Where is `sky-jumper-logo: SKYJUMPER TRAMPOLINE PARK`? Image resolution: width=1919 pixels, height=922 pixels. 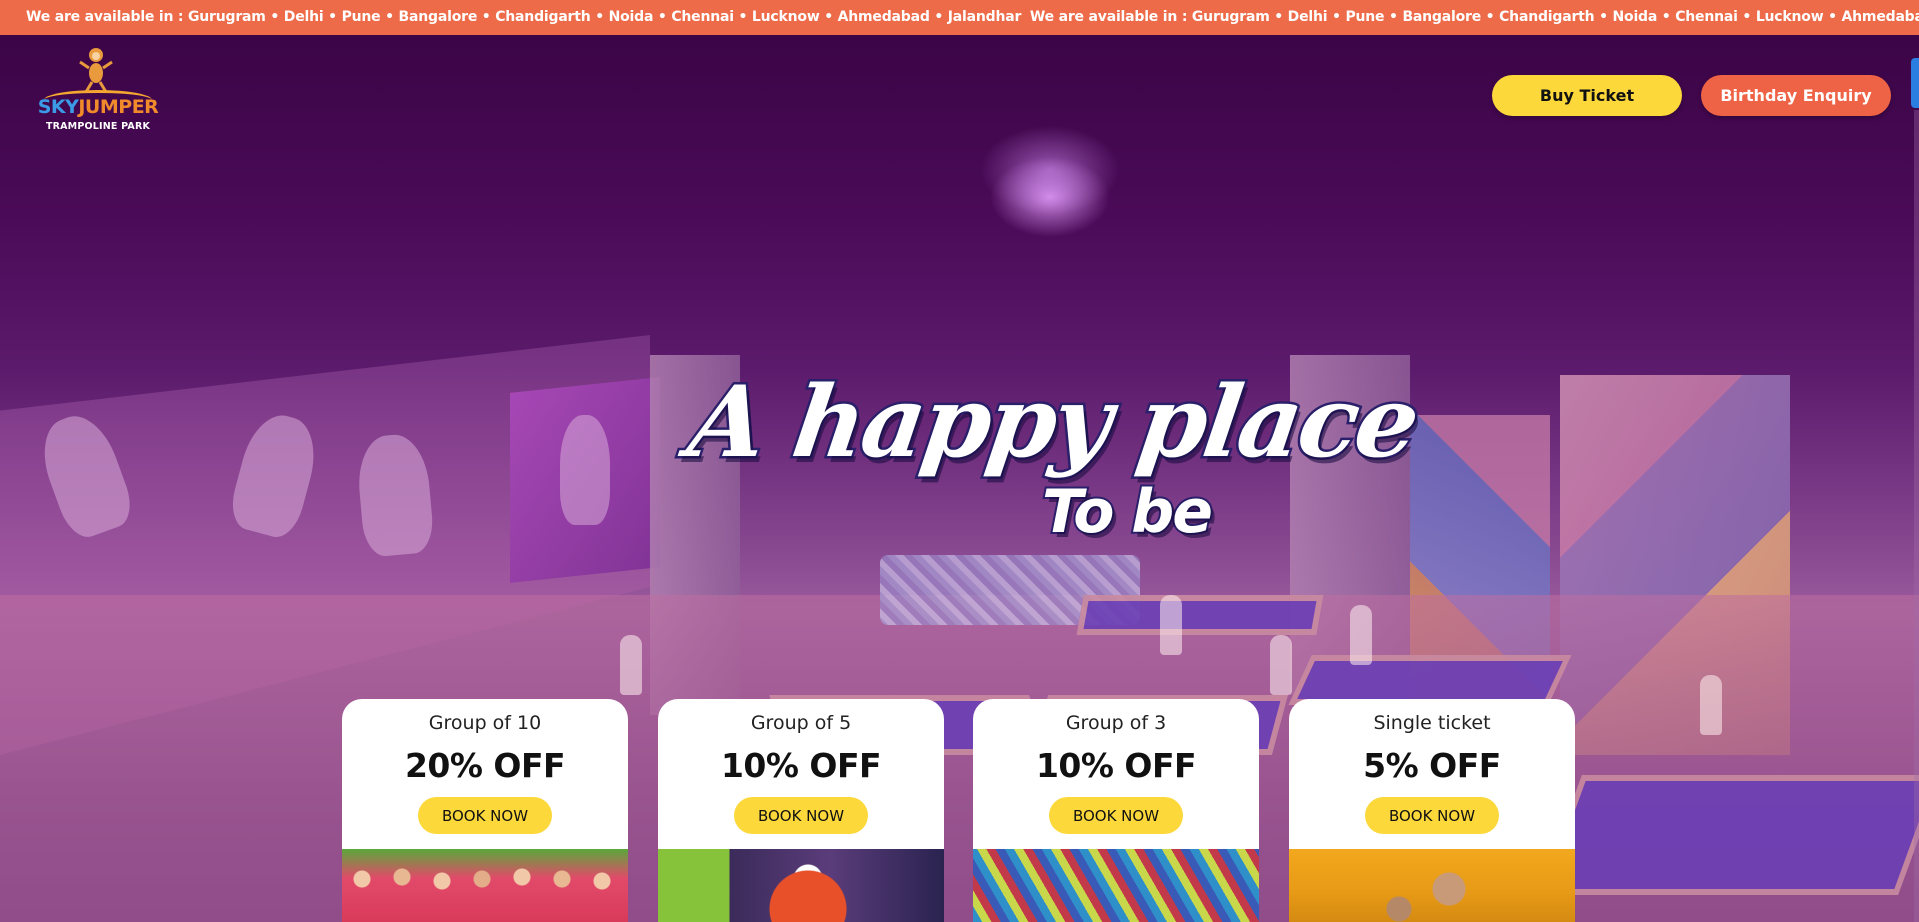 sky-jumper-logo: SKYJUMPER TRAMPOLINE PARK is located at coordinates (98, 91).